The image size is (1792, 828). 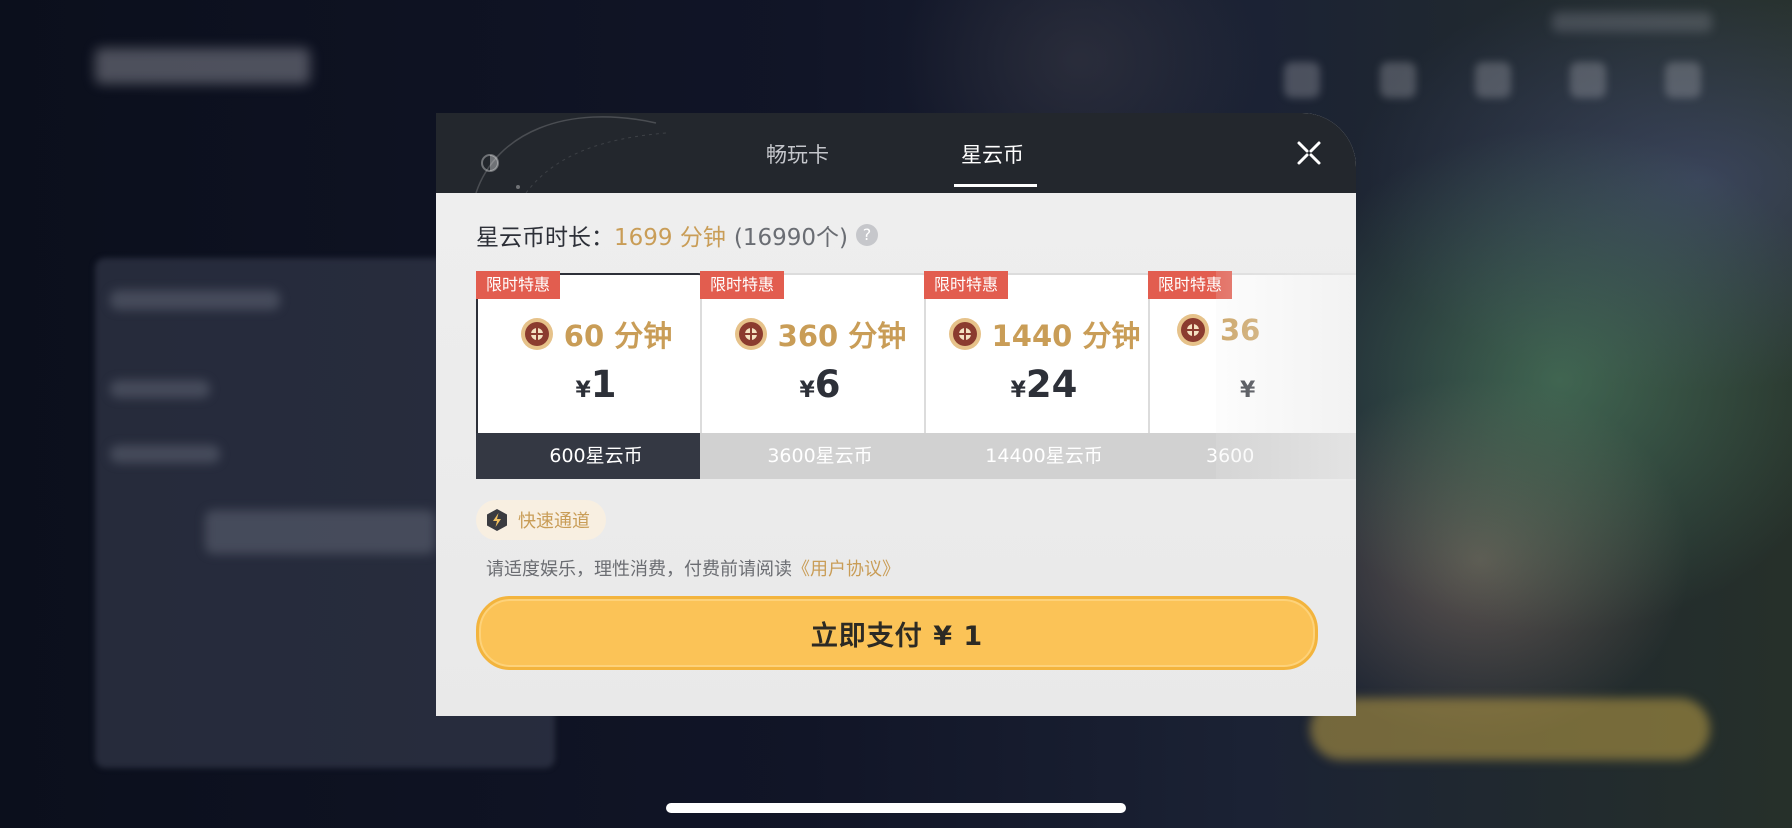 What do you see at coordinates (1201, 384) in the screenshot?
I see `card-price: ¥` at bounding box center [1201, 384].